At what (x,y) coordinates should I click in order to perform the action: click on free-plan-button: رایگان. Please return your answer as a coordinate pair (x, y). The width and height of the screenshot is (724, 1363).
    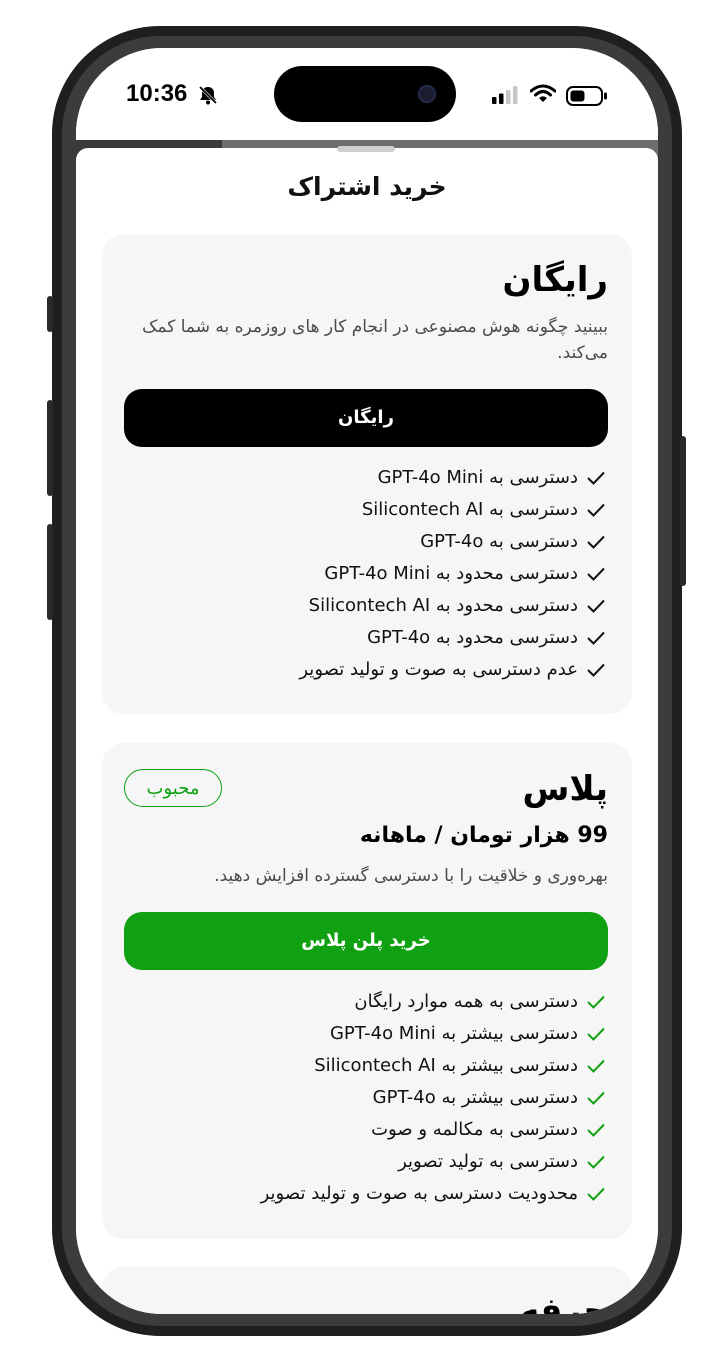
    Looking at the image, I should click on (366, 418).